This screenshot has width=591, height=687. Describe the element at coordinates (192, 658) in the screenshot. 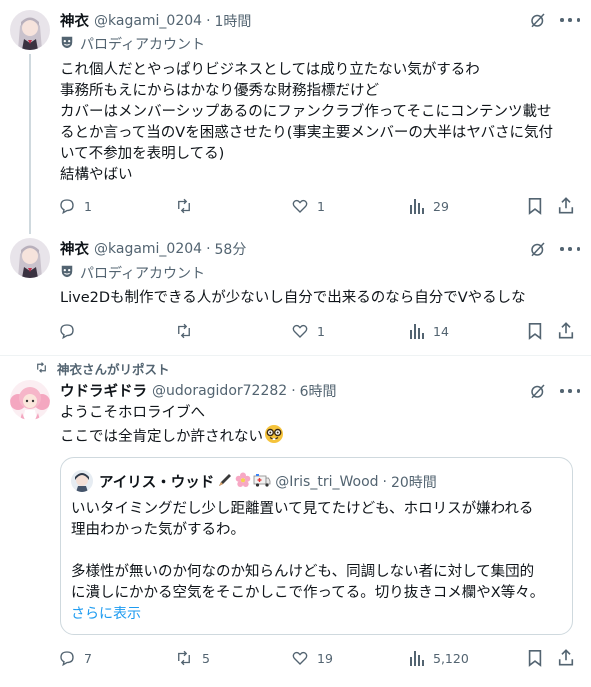

I see `repost-button: 5` at that location.